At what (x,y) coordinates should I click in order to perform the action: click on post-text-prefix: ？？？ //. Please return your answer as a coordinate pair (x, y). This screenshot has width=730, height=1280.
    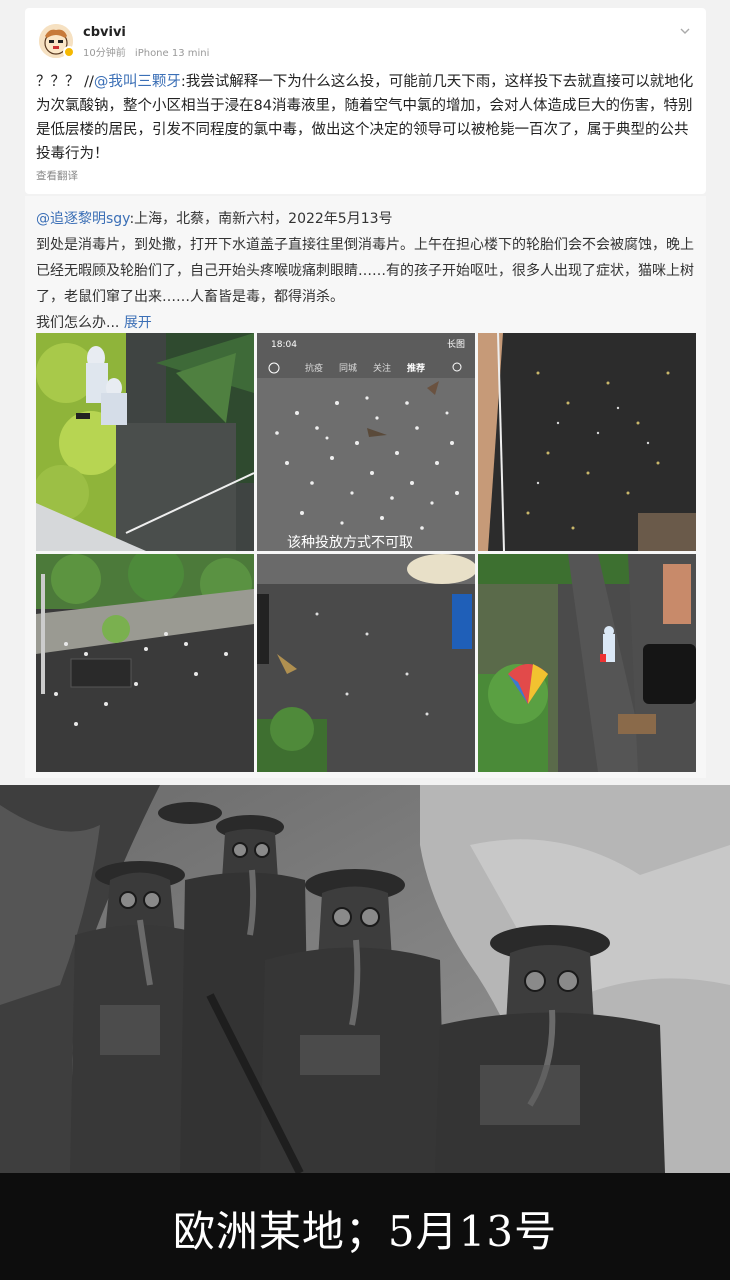
    Looking at the image, I should click on (65, 82).